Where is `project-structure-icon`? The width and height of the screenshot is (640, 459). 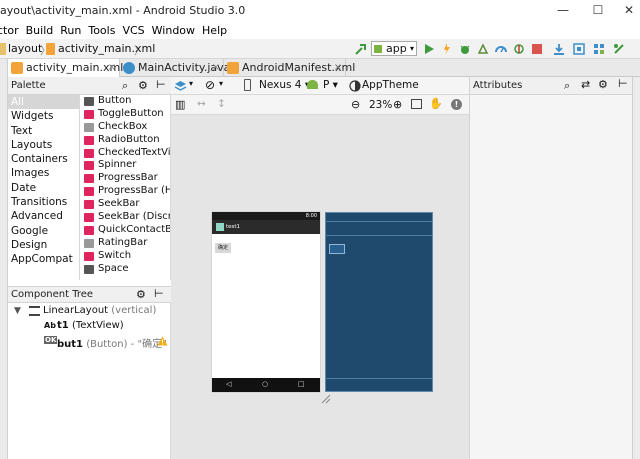
project-structure-icon is located at coordinates (599, 49).